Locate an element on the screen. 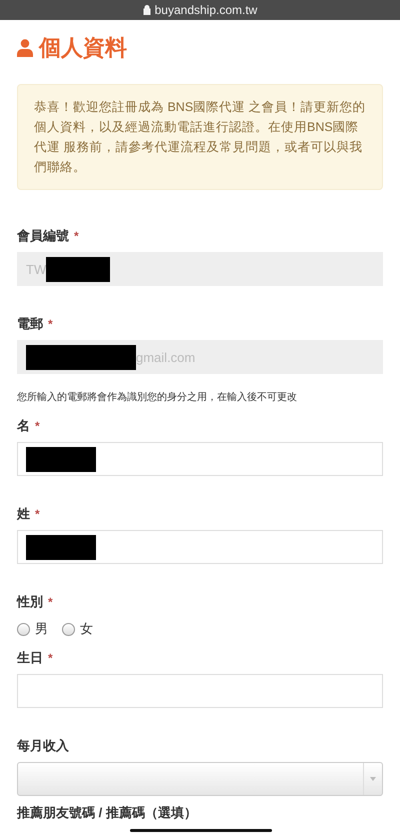 The height and width of the screenshot is (833, 400). person-icon is located at coordinates (25, 48).